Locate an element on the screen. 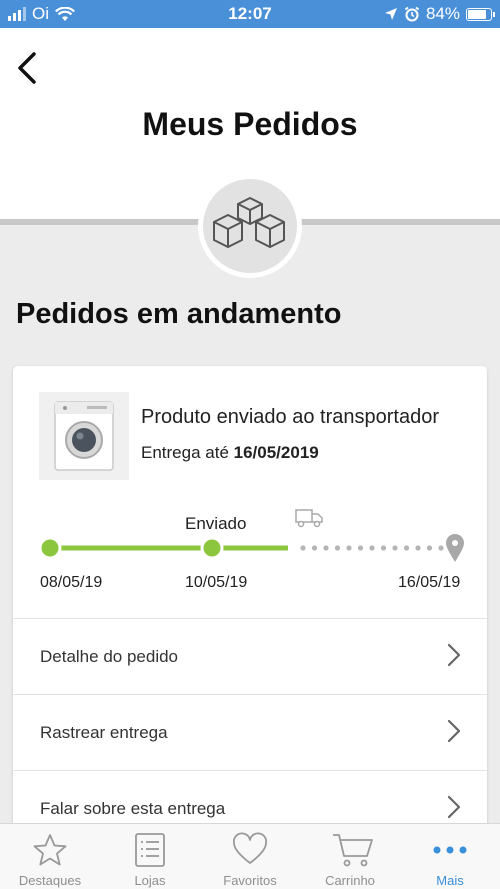 This screenshot has height=889, width=500. battery-percent: 84% is located at coordinates (442, 13).